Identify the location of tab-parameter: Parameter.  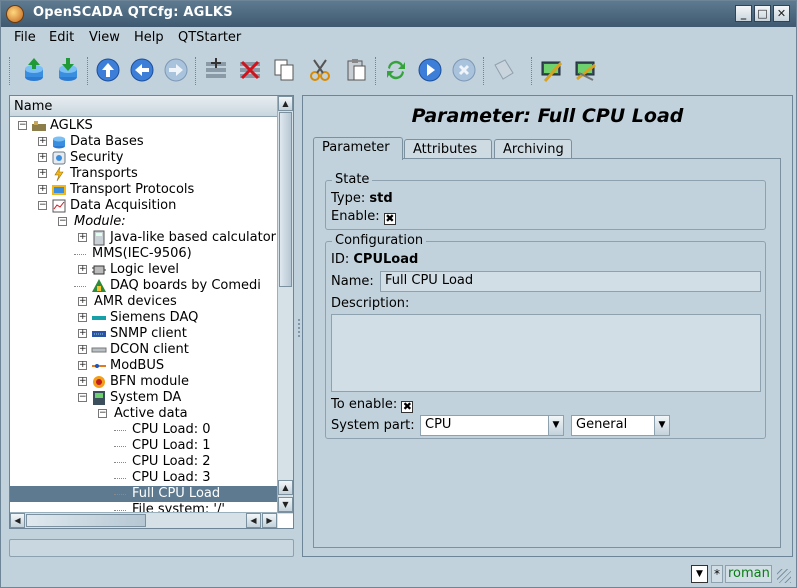
(358, 148).